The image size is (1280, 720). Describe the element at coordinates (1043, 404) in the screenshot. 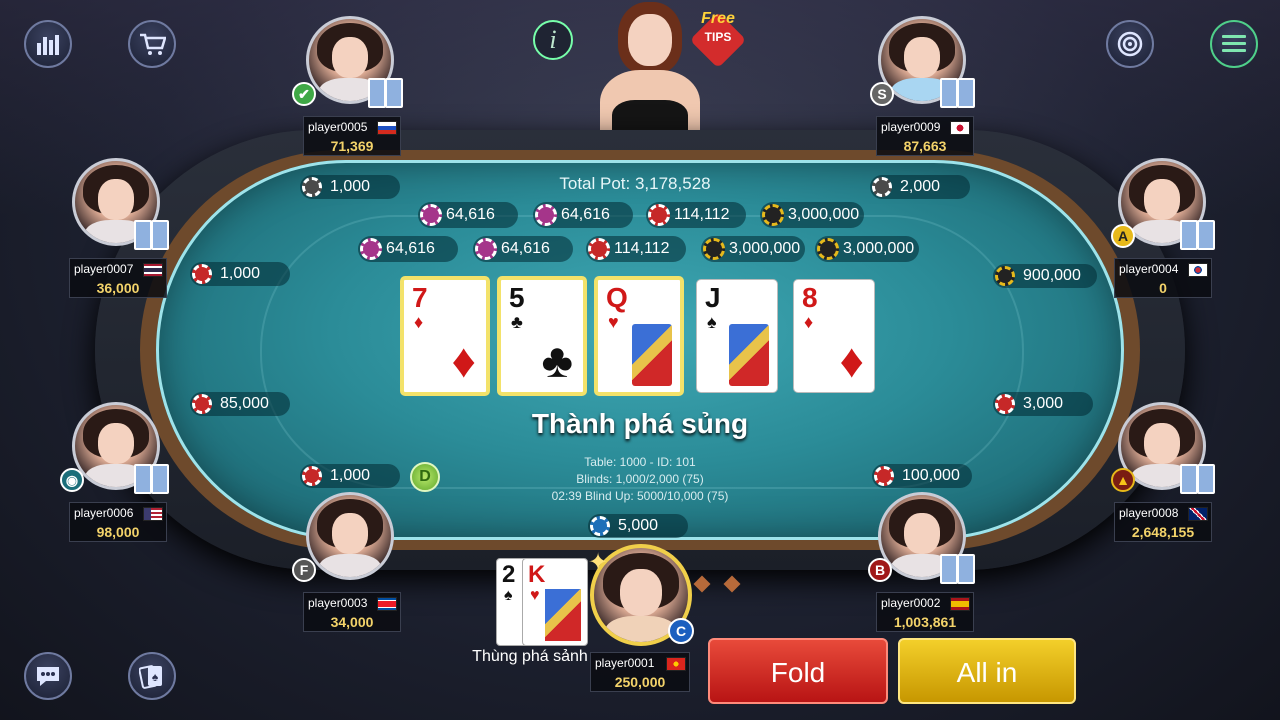

I see `bet-player0008: 3,000` at that location.